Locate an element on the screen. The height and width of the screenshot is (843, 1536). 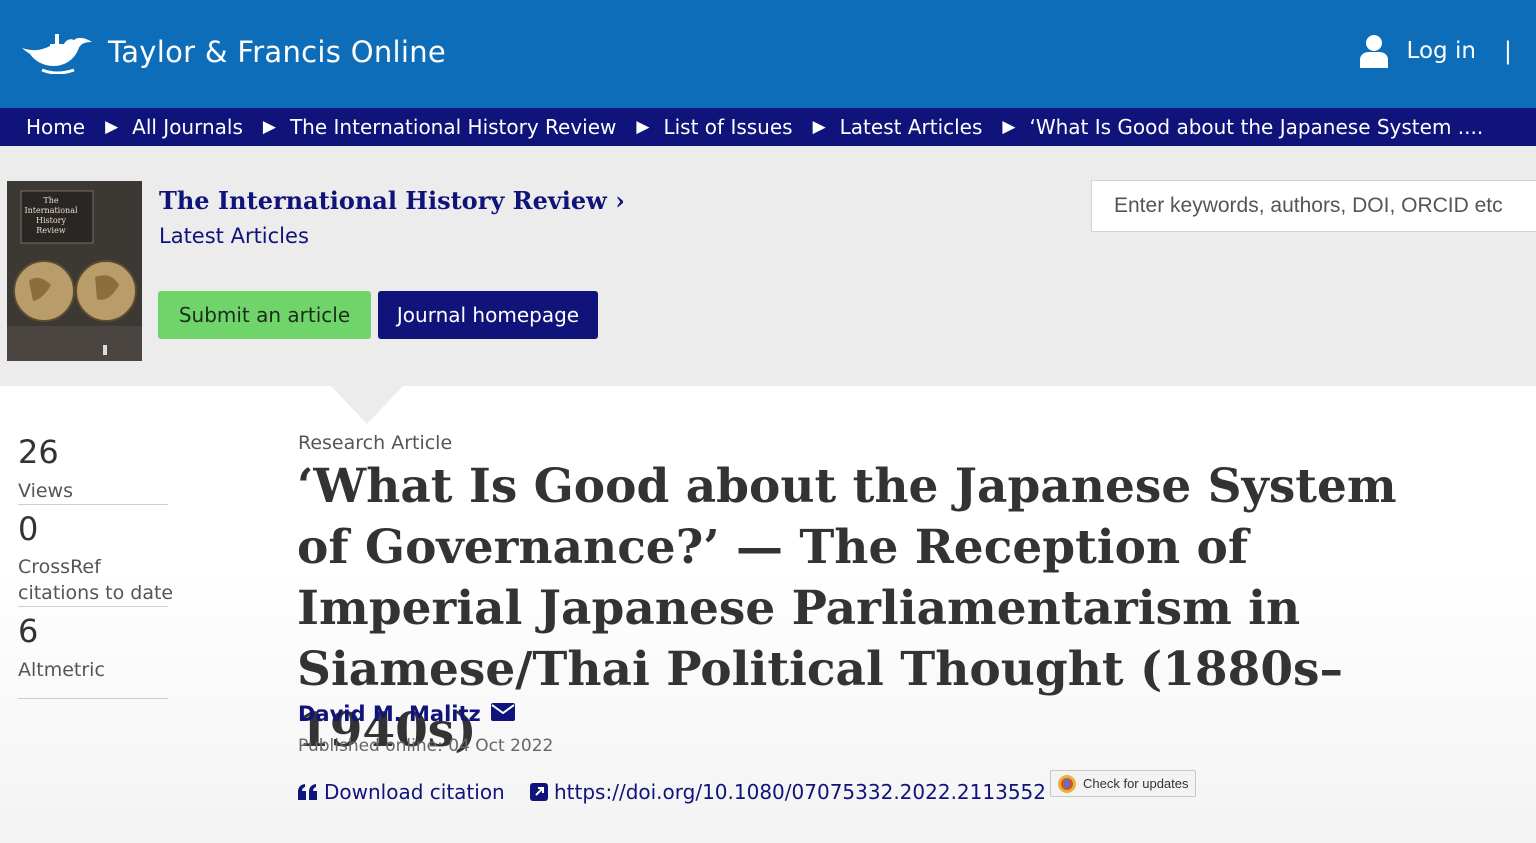
site-logo: Taylor & Francis Online is located at coordinates (233, 52).